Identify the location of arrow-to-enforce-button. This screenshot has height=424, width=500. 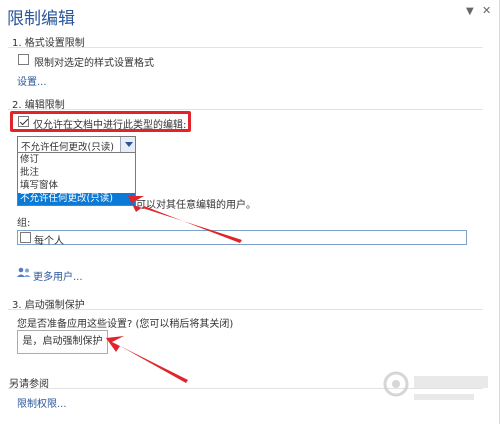
(147, 359).